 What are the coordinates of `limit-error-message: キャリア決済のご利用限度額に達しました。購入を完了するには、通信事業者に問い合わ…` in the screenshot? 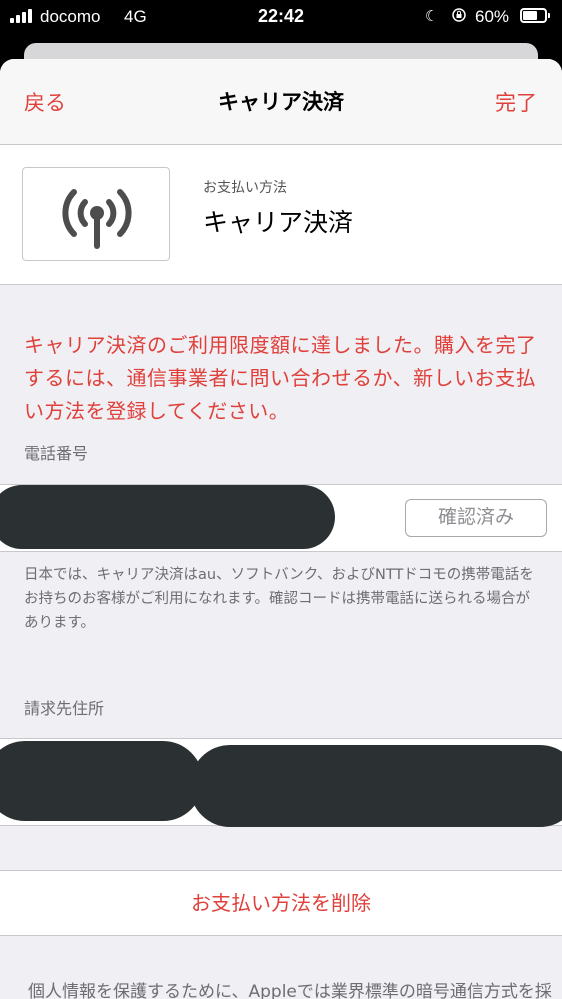 It's located at (280, 378).